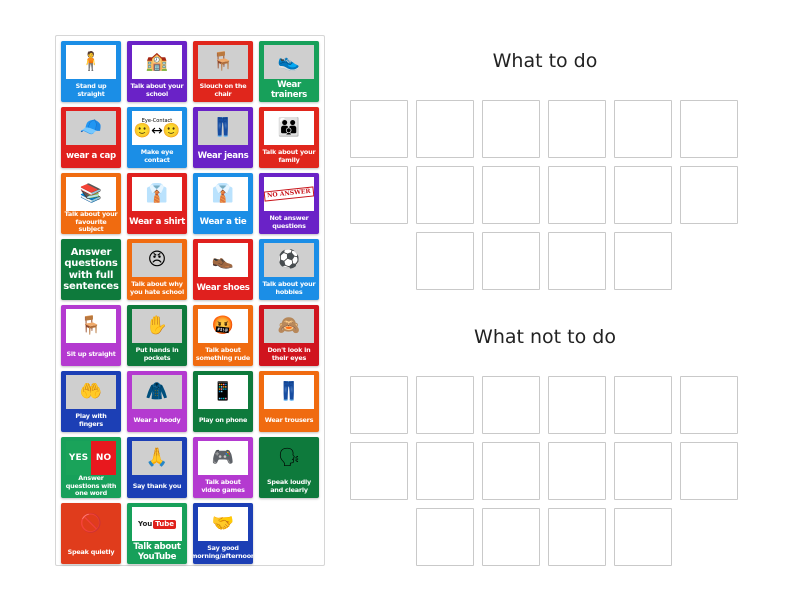  I want to click on card-glyph: 🚫, so click(91, 523).